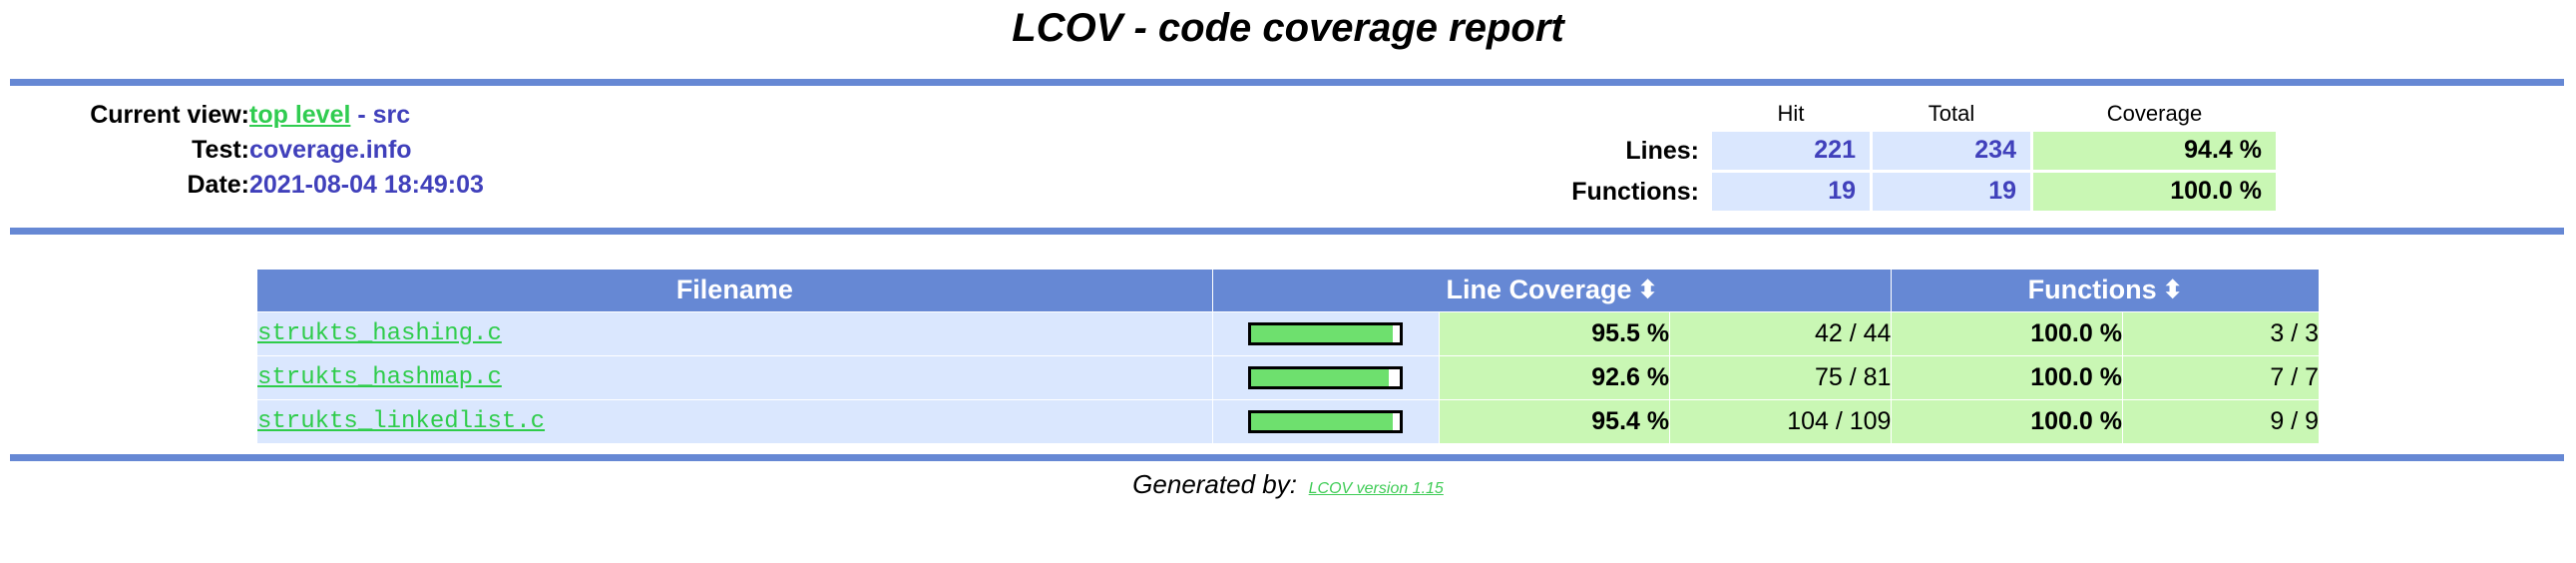 This screenshot has width=2576, height=563. I want to click on cell-filename: strukts_hashing.c, so click(734, 333).